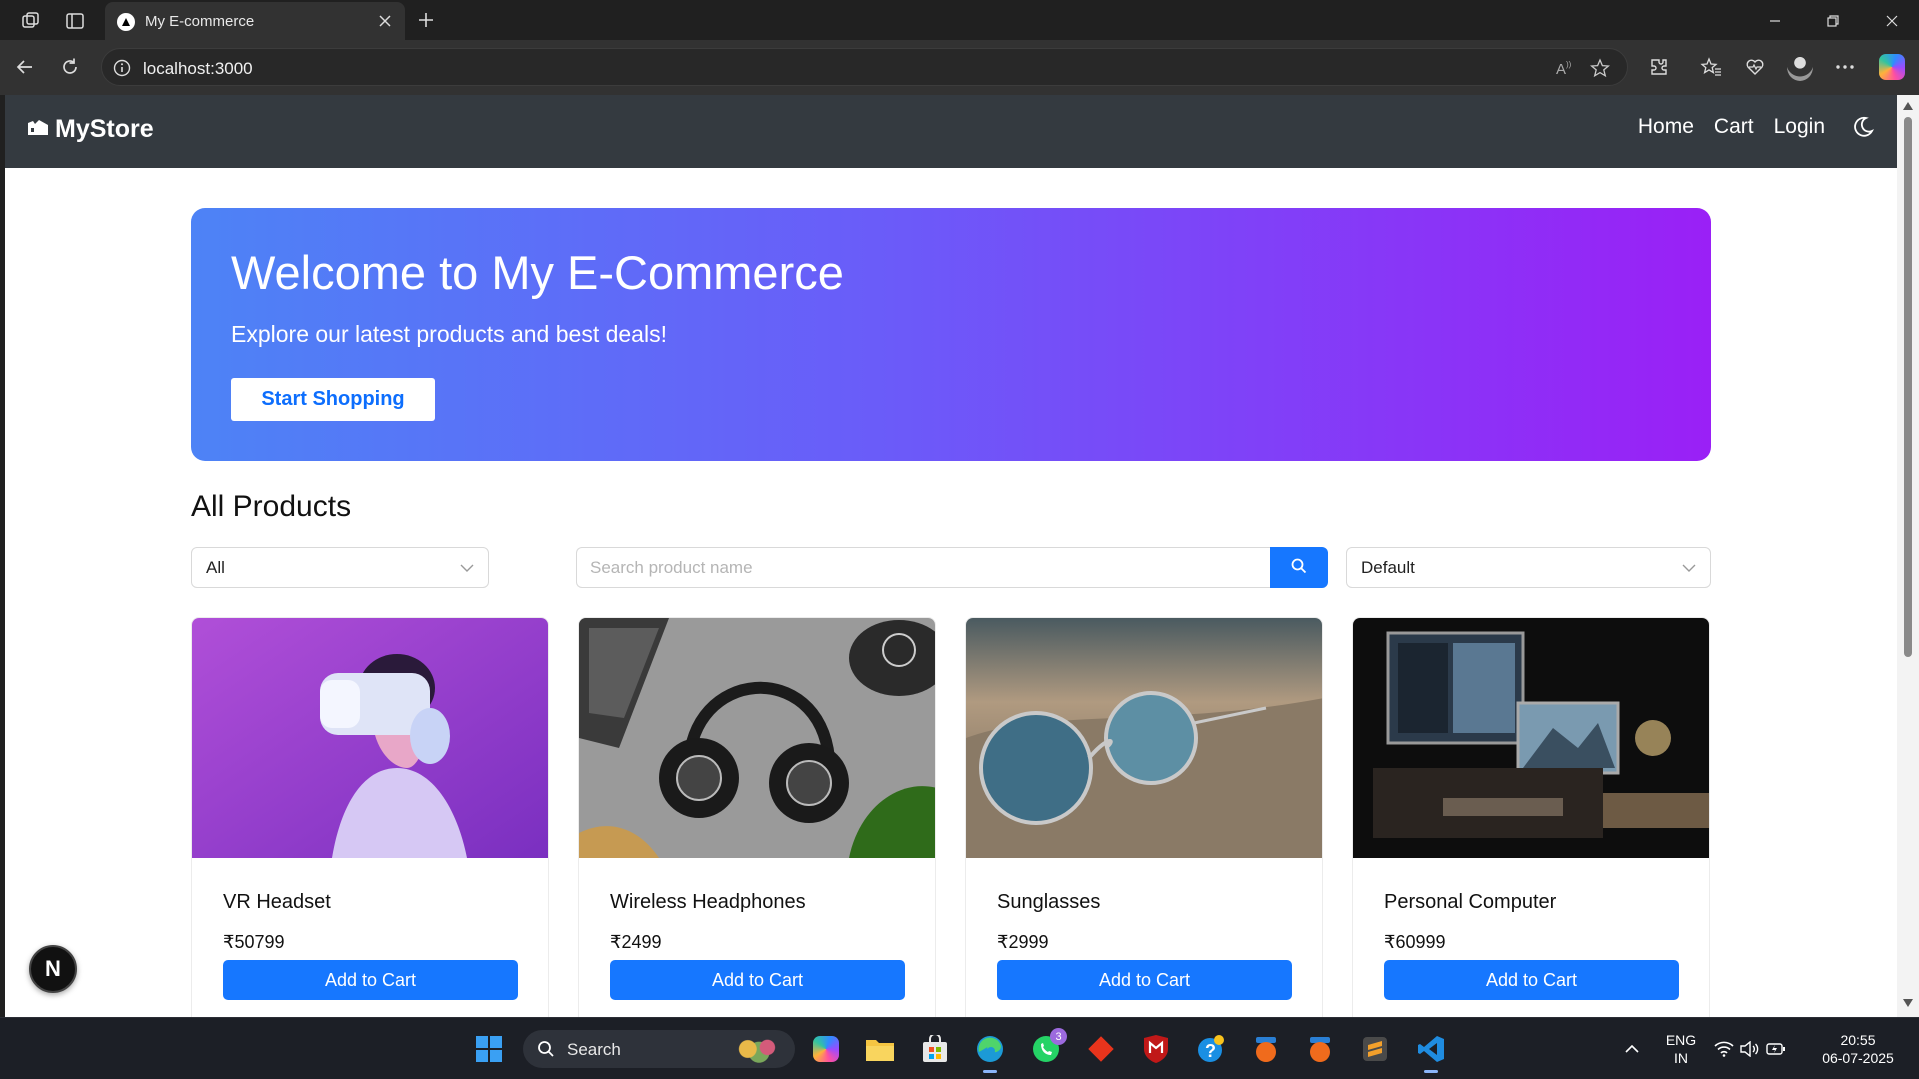 Image resolution: width=1919 pixels, height=1079 pixels. What do you see at coordinates (25, 67) in the screenshot?
I see `back-icon` at bounding box center [25, 67].